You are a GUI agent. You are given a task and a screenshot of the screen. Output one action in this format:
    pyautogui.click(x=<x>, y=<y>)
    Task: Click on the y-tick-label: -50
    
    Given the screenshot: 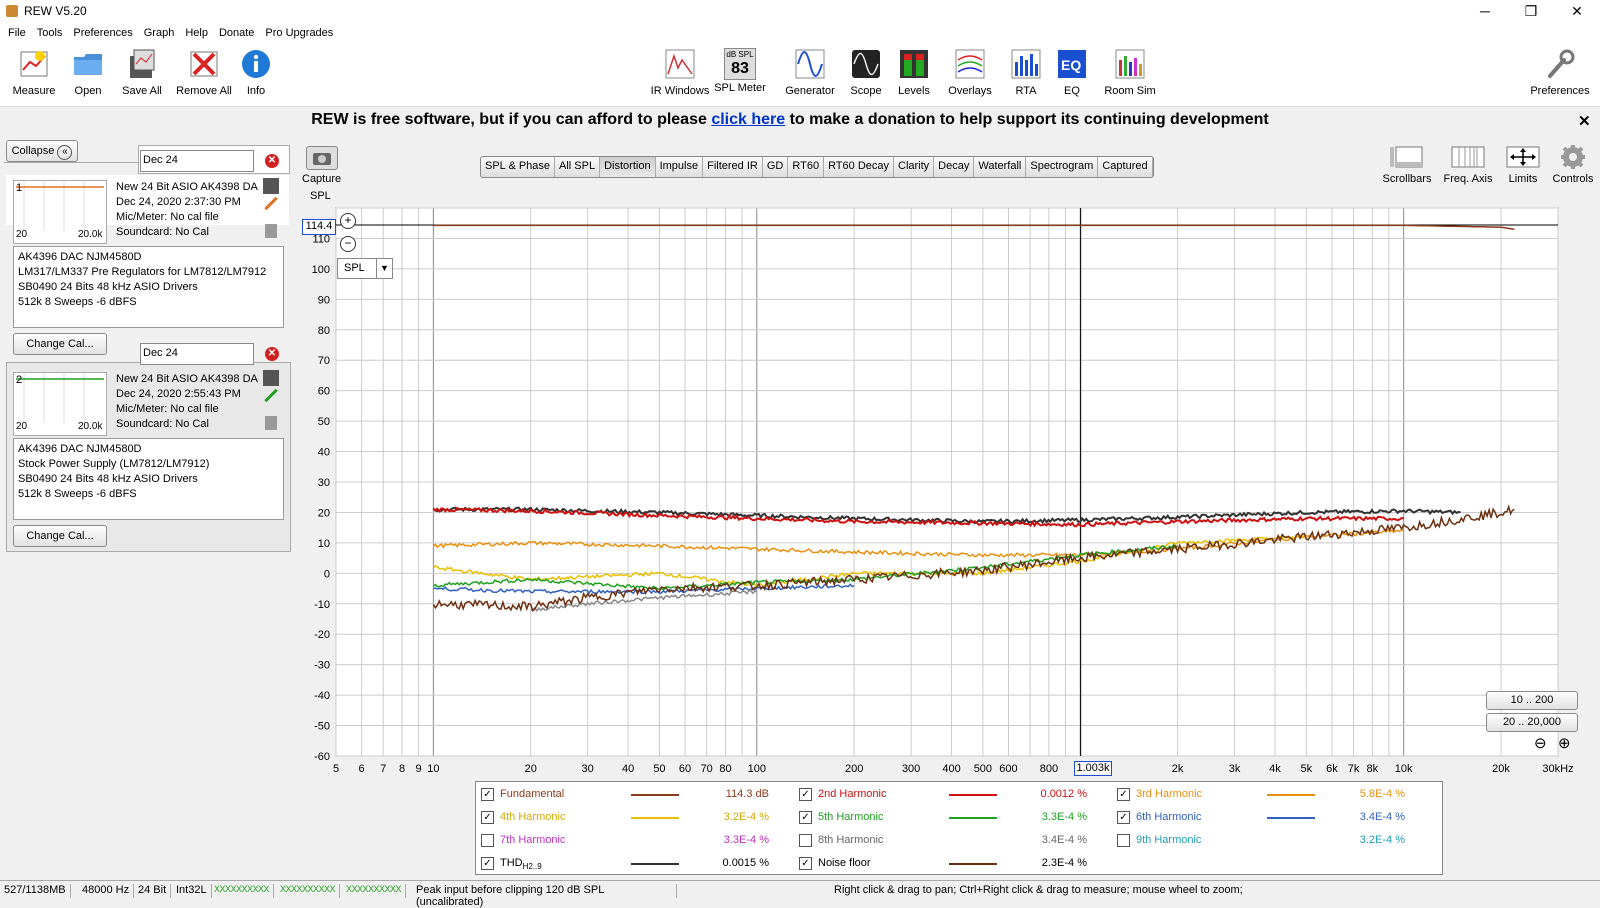 What is the action you would take?
    pyautogui.click(x=322, y=727)
    